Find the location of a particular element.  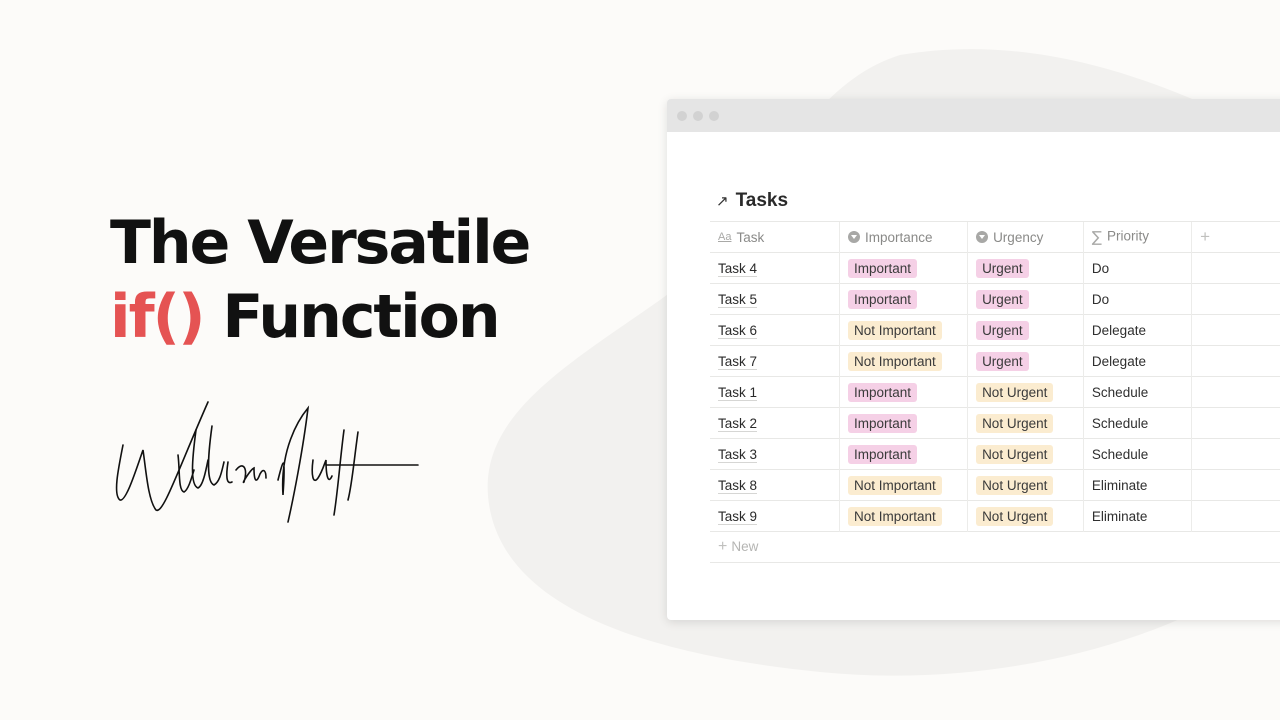

task-name: Task 5 is located at coordinates (738, 299).